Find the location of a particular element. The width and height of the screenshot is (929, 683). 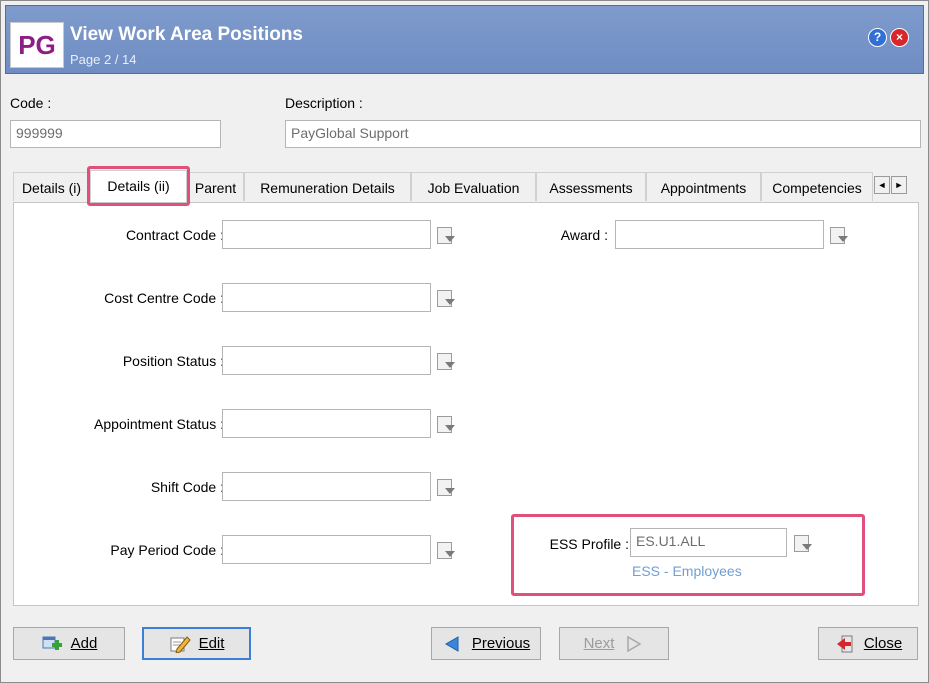

position-status-field is located at coordinates (326, 360).